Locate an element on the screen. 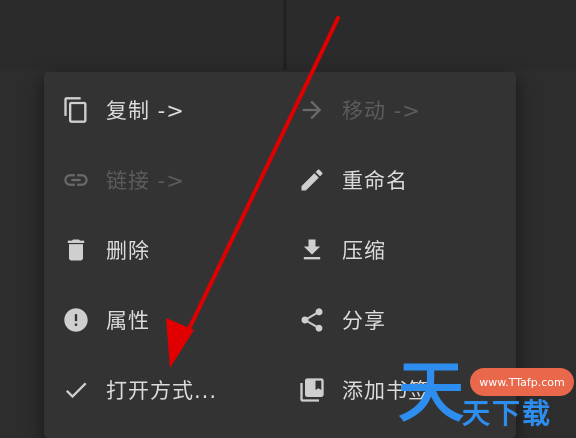  check-icon is located at coordinates (76, 390).